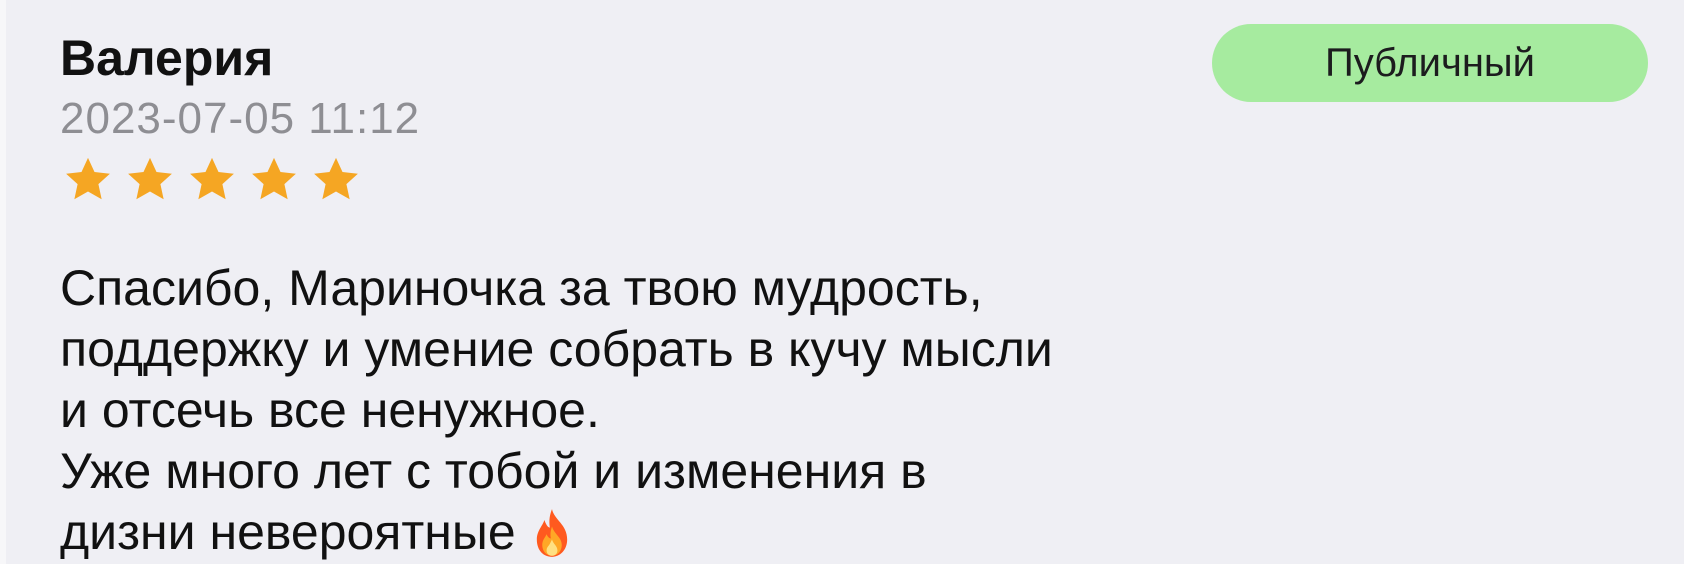 This screenshot has height=564, width=1684. I want to click on star-rating, so click(213, 180).